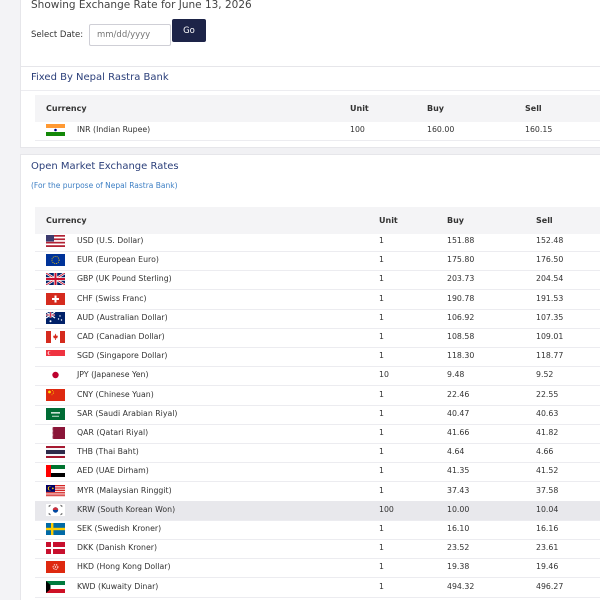 This screenshot has height=600, width=600. I want to click on table-row: QAR (Qatari Riyal) 1 41.66 41.82, so click(317, 434).